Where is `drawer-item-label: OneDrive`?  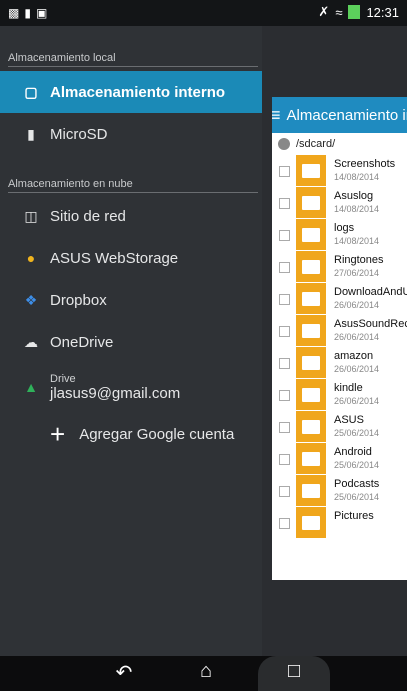
drawer-item-label: OneDrive is located at coordinates (82, 342).